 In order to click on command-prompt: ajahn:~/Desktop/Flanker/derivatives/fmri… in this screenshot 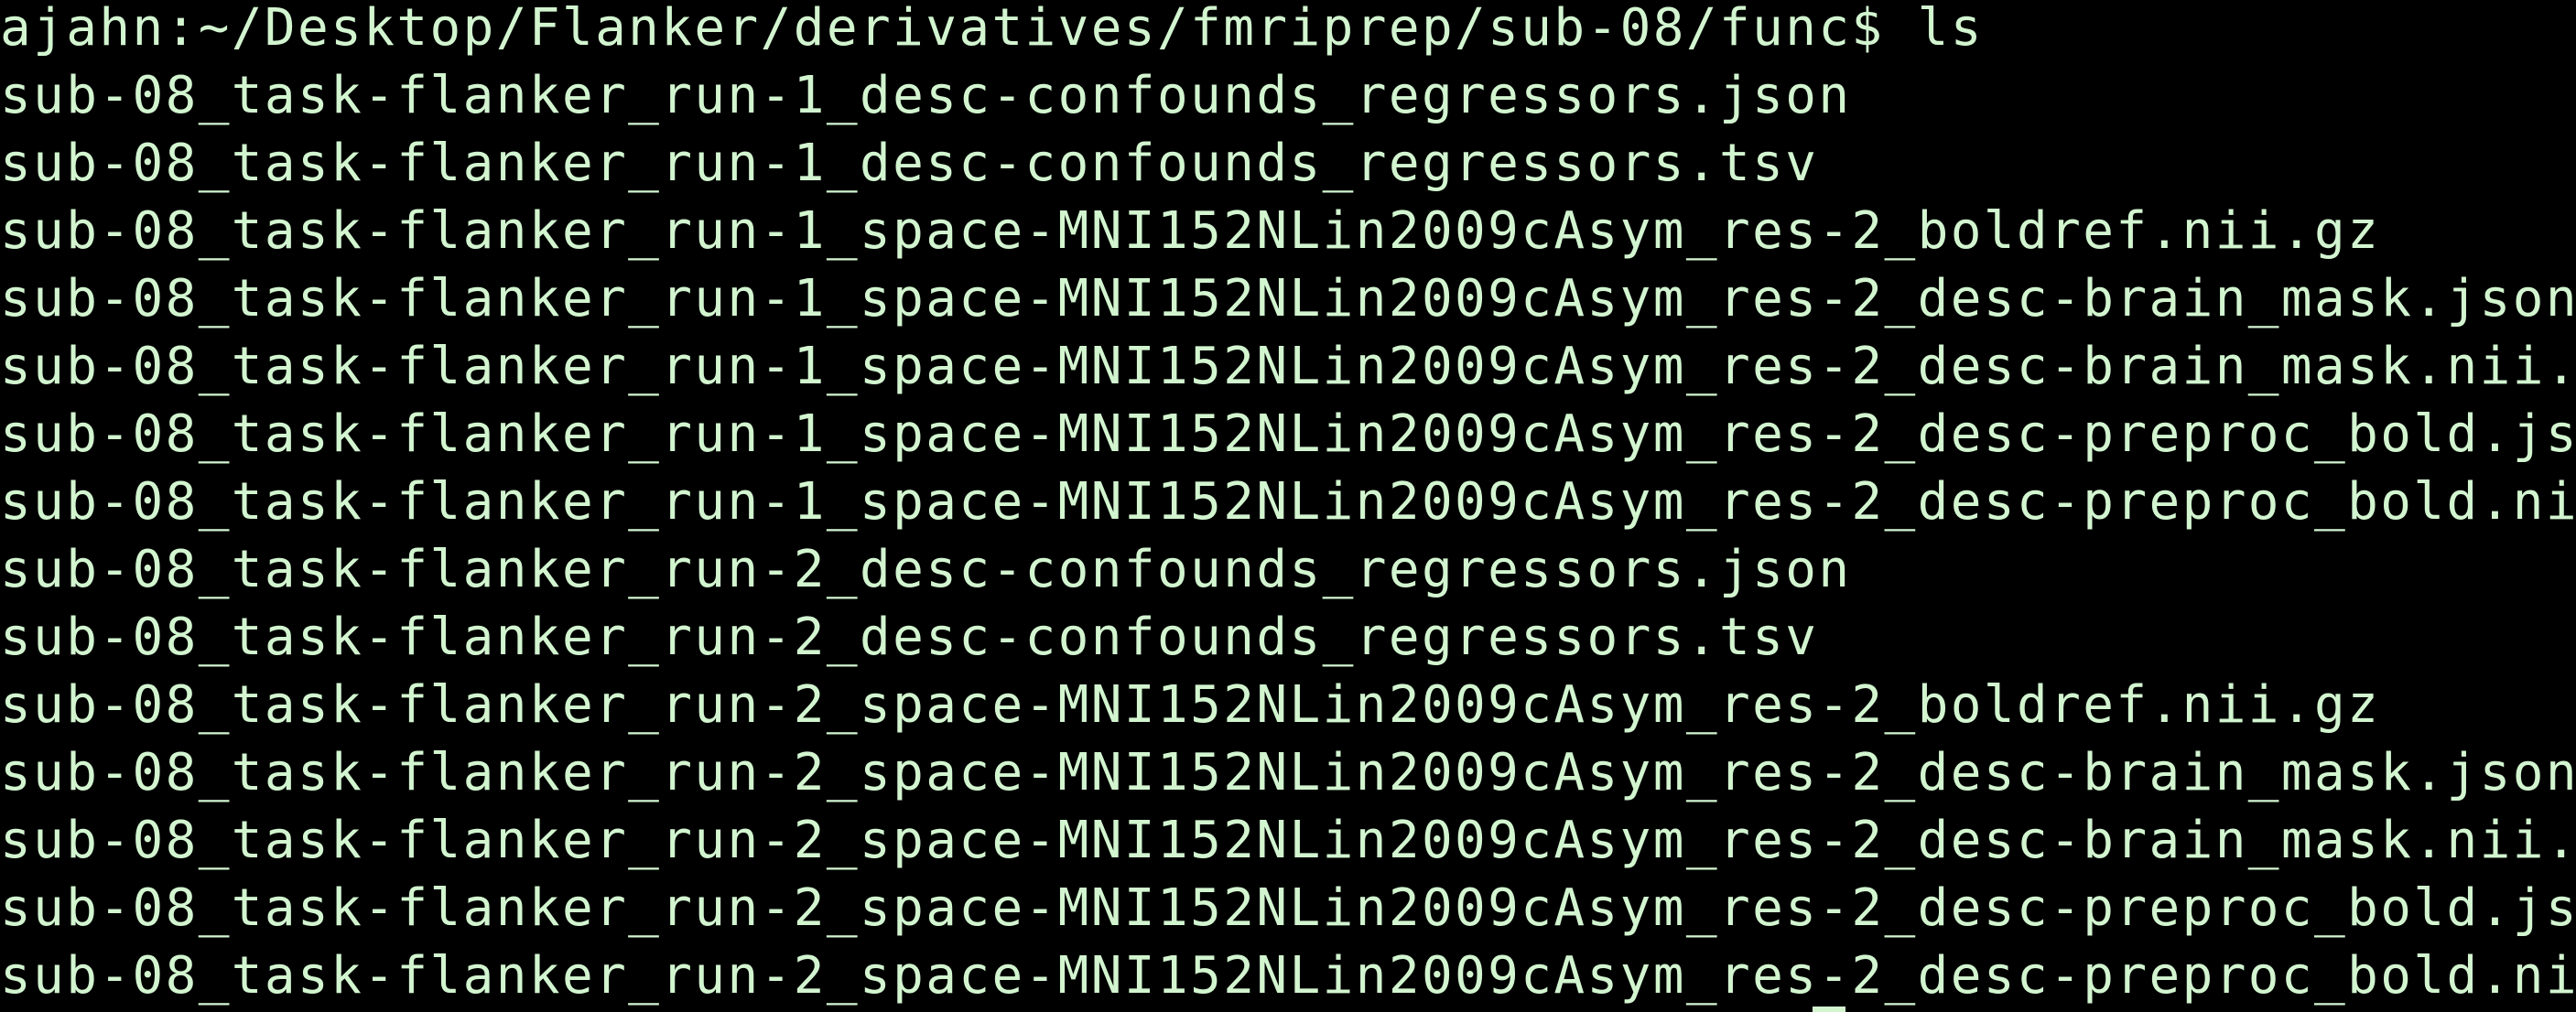, I will do `click(992, 29)`.